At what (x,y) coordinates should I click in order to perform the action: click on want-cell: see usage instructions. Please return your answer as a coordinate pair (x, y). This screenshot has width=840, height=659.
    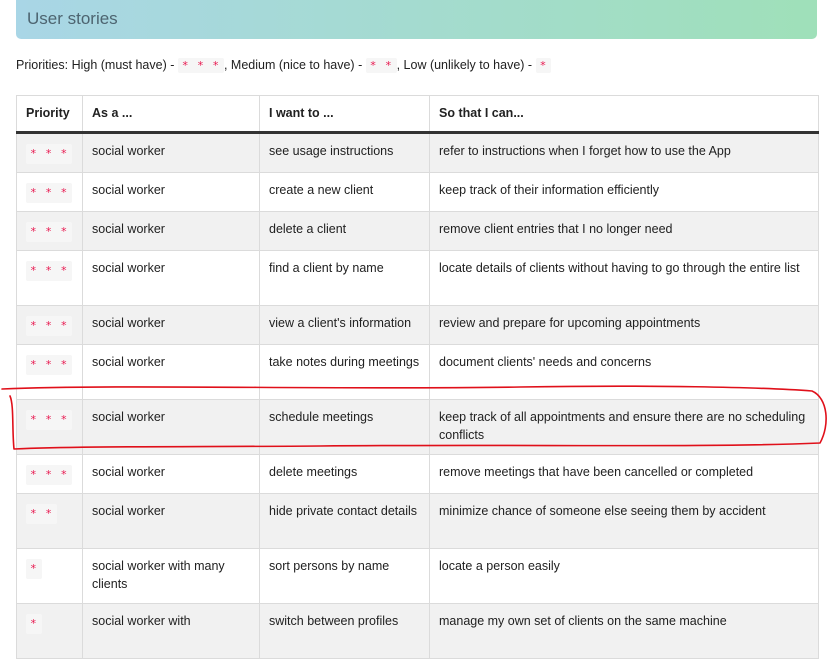
    Looking at the image, I should click on (344, 152).